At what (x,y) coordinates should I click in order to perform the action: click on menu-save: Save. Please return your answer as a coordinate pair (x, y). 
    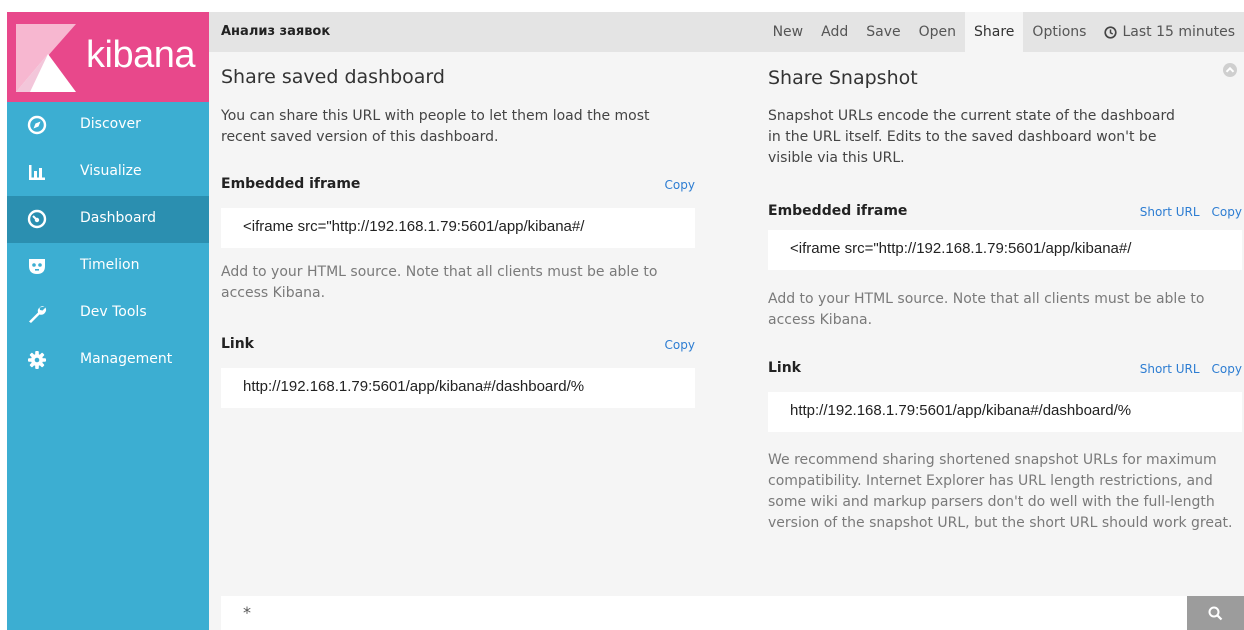
    Looking at the image, I should click on (883, 32).